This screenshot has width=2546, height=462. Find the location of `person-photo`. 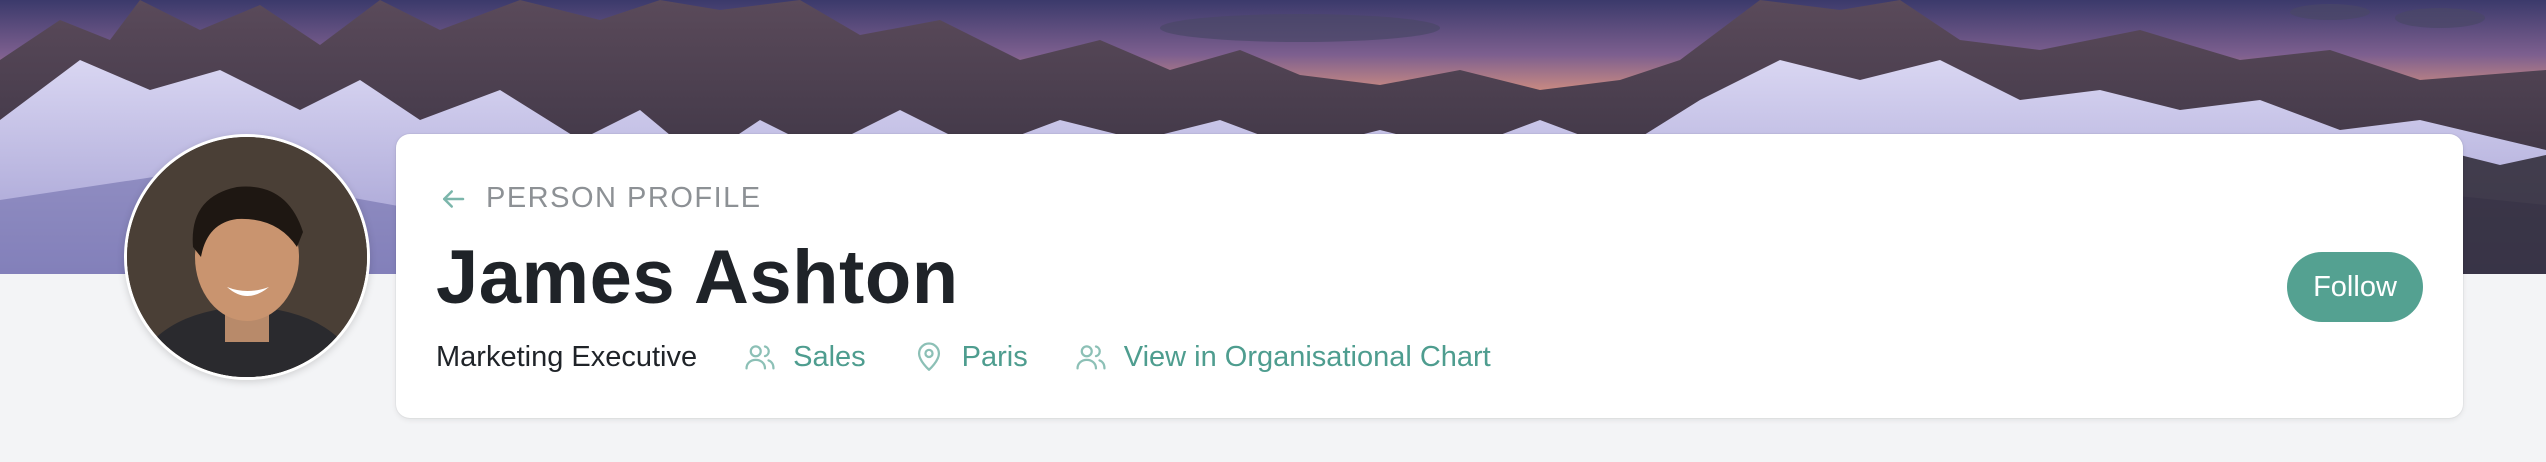

person-photo is located at coordinates (247, 257).